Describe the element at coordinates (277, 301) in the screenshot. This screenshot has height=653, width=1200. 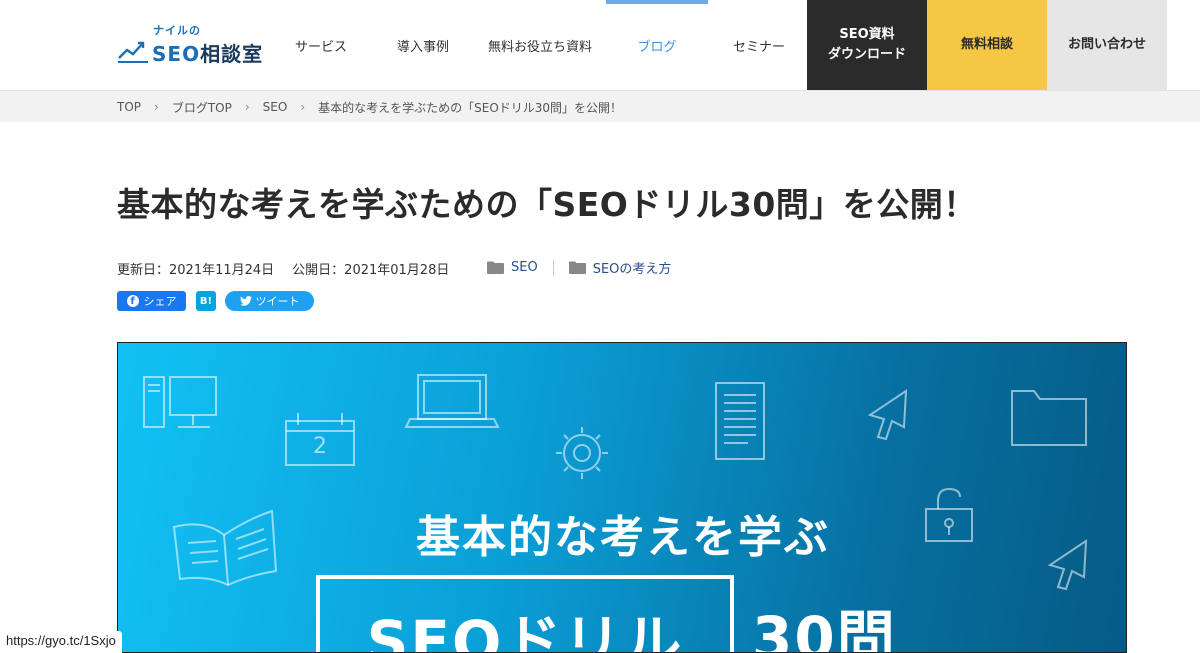
I see `twitter-share-label: ツイート` at that location.